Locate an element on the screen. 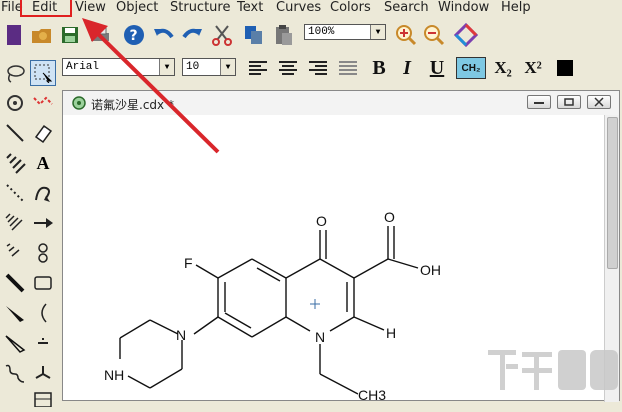 This screenshot has height=412, width=622. template-tool is located at coordinates (43, 373).